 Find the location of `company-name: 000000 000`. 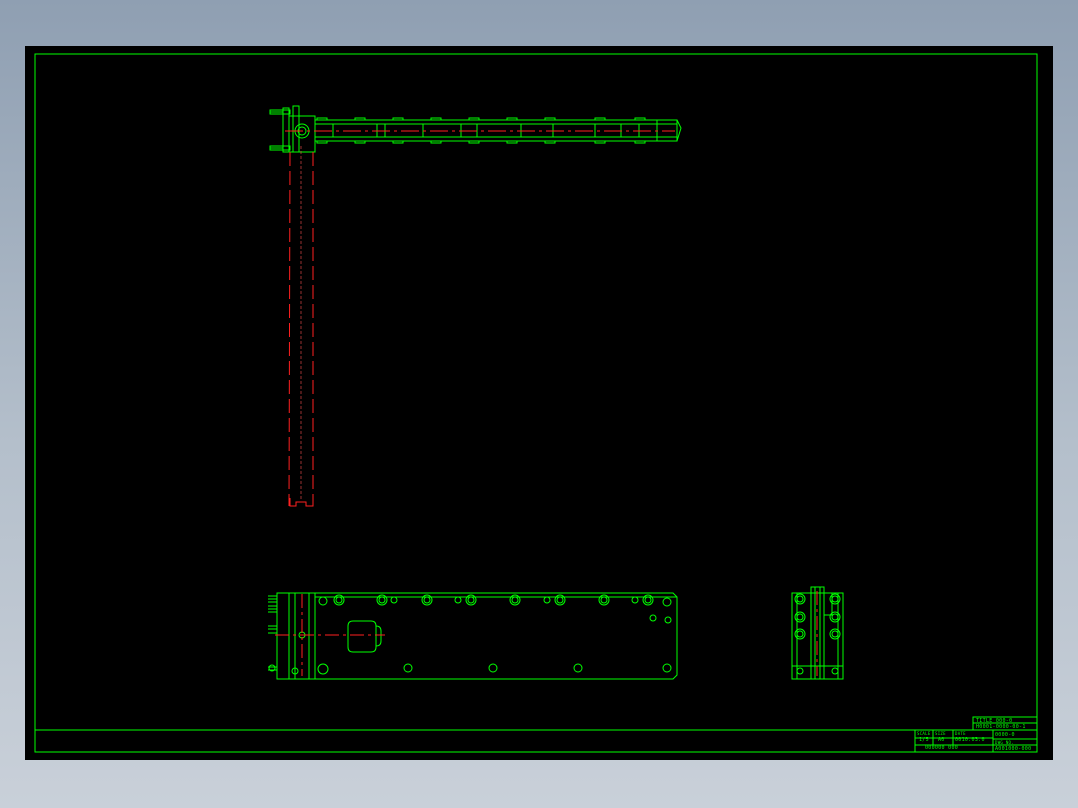

company-name: 000000 000 is located at coordinates (942, 748).